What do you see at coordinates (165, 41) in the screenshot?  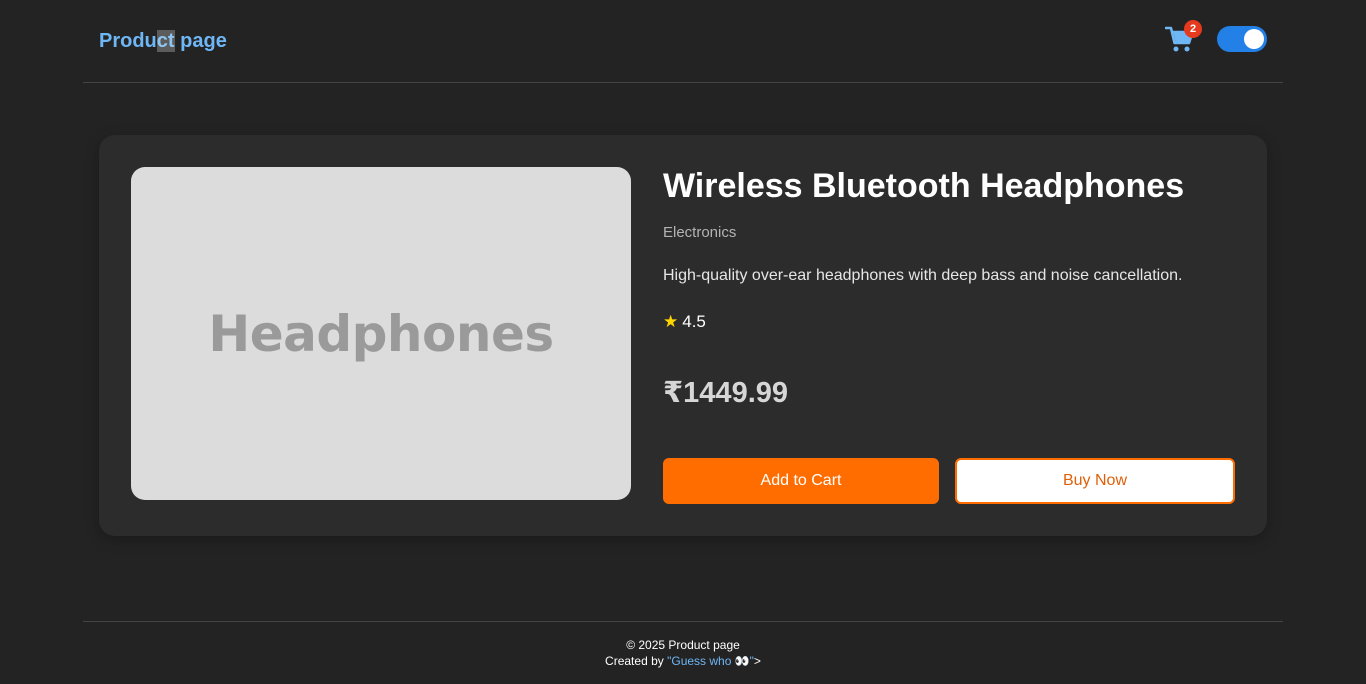 I see `brand-text-selected: ct` at bounding box center [165, 41].